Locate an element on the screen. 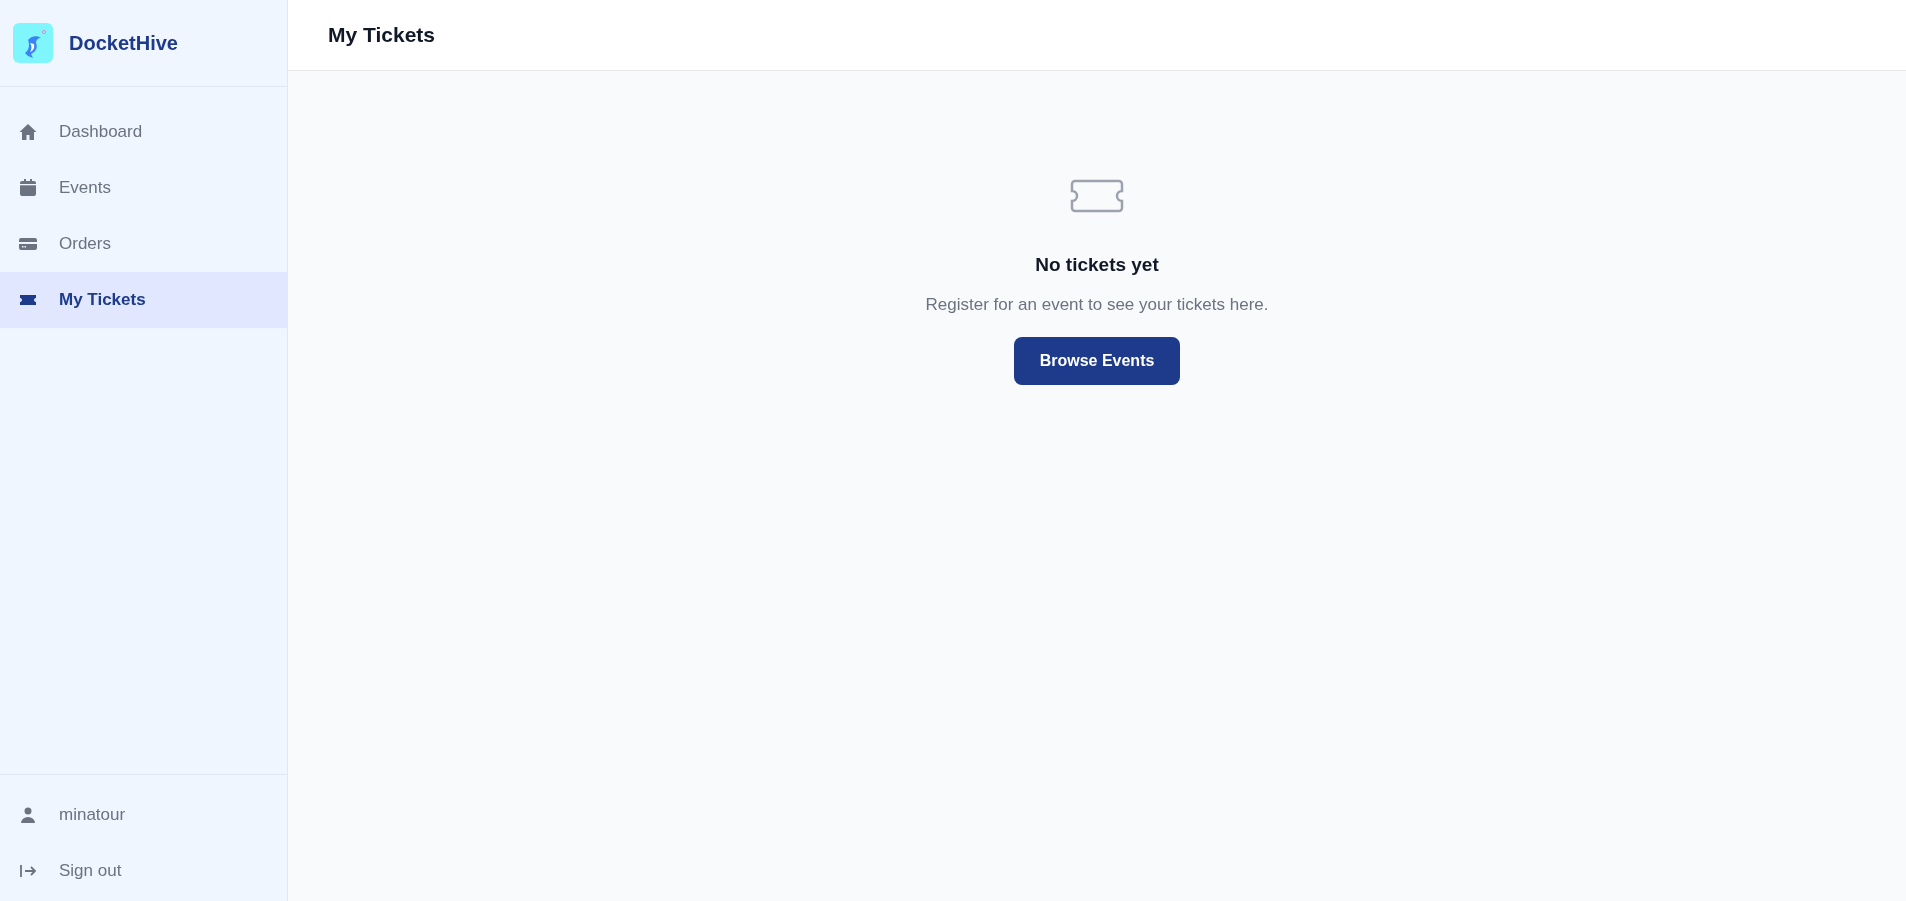  page-title: My Tickets is located at coordinates (381, 35).